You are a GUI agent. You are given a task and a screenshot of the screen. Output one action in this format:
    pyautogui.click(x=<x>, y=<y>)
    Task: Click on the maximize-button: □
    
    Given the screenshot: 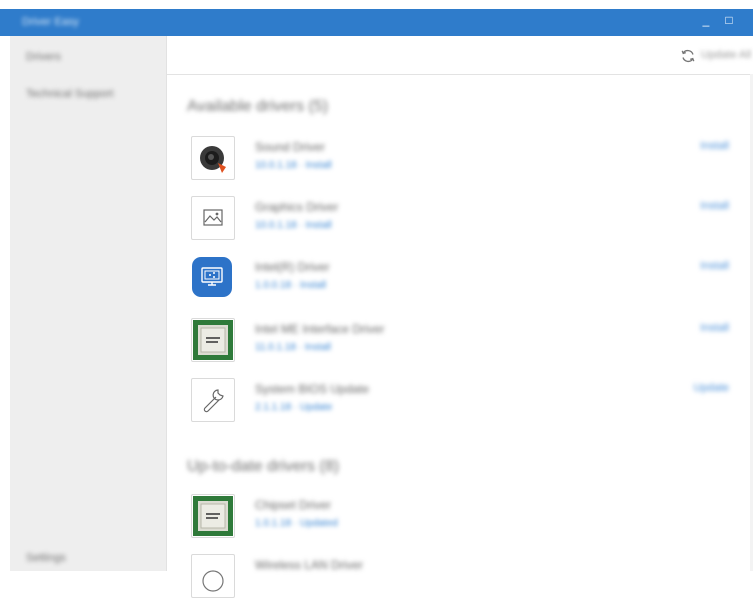 What is the action you would take?
    pyautogui.click(x=729, y=20)
    